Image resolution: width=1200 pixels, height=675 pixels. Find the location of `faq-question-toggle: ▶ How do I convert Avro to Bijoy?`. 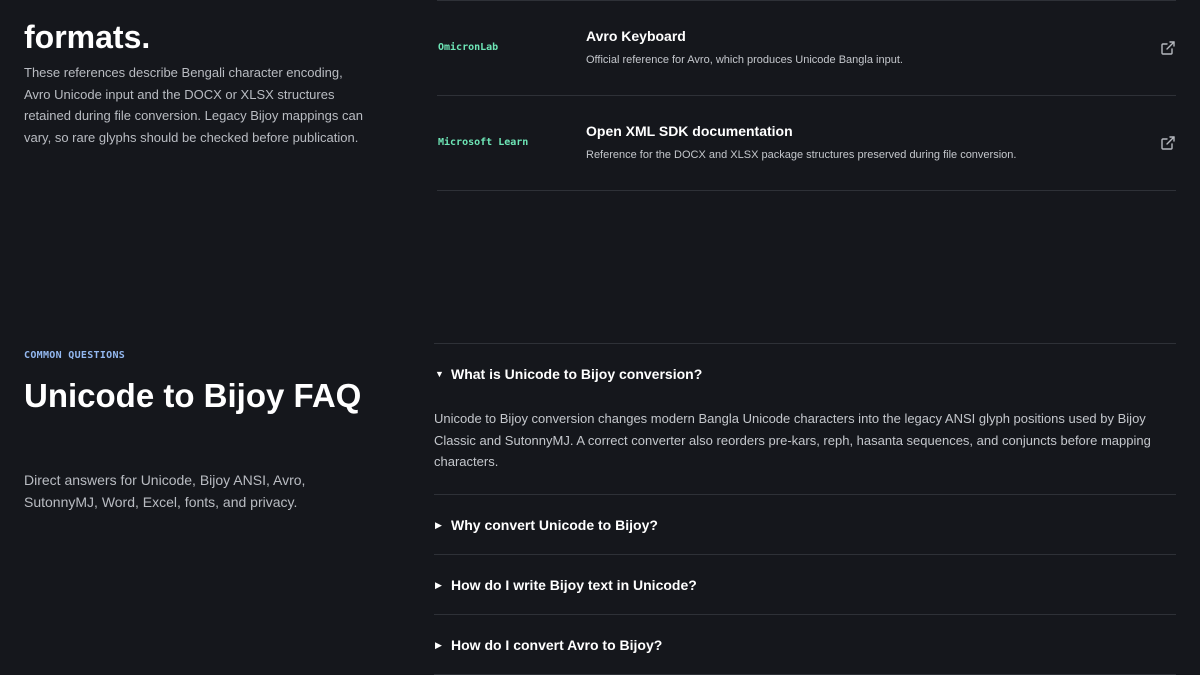

faq-question-toggle: ▶ How do I convert Avro to Bijoy? is located at coordinates (805, 644).